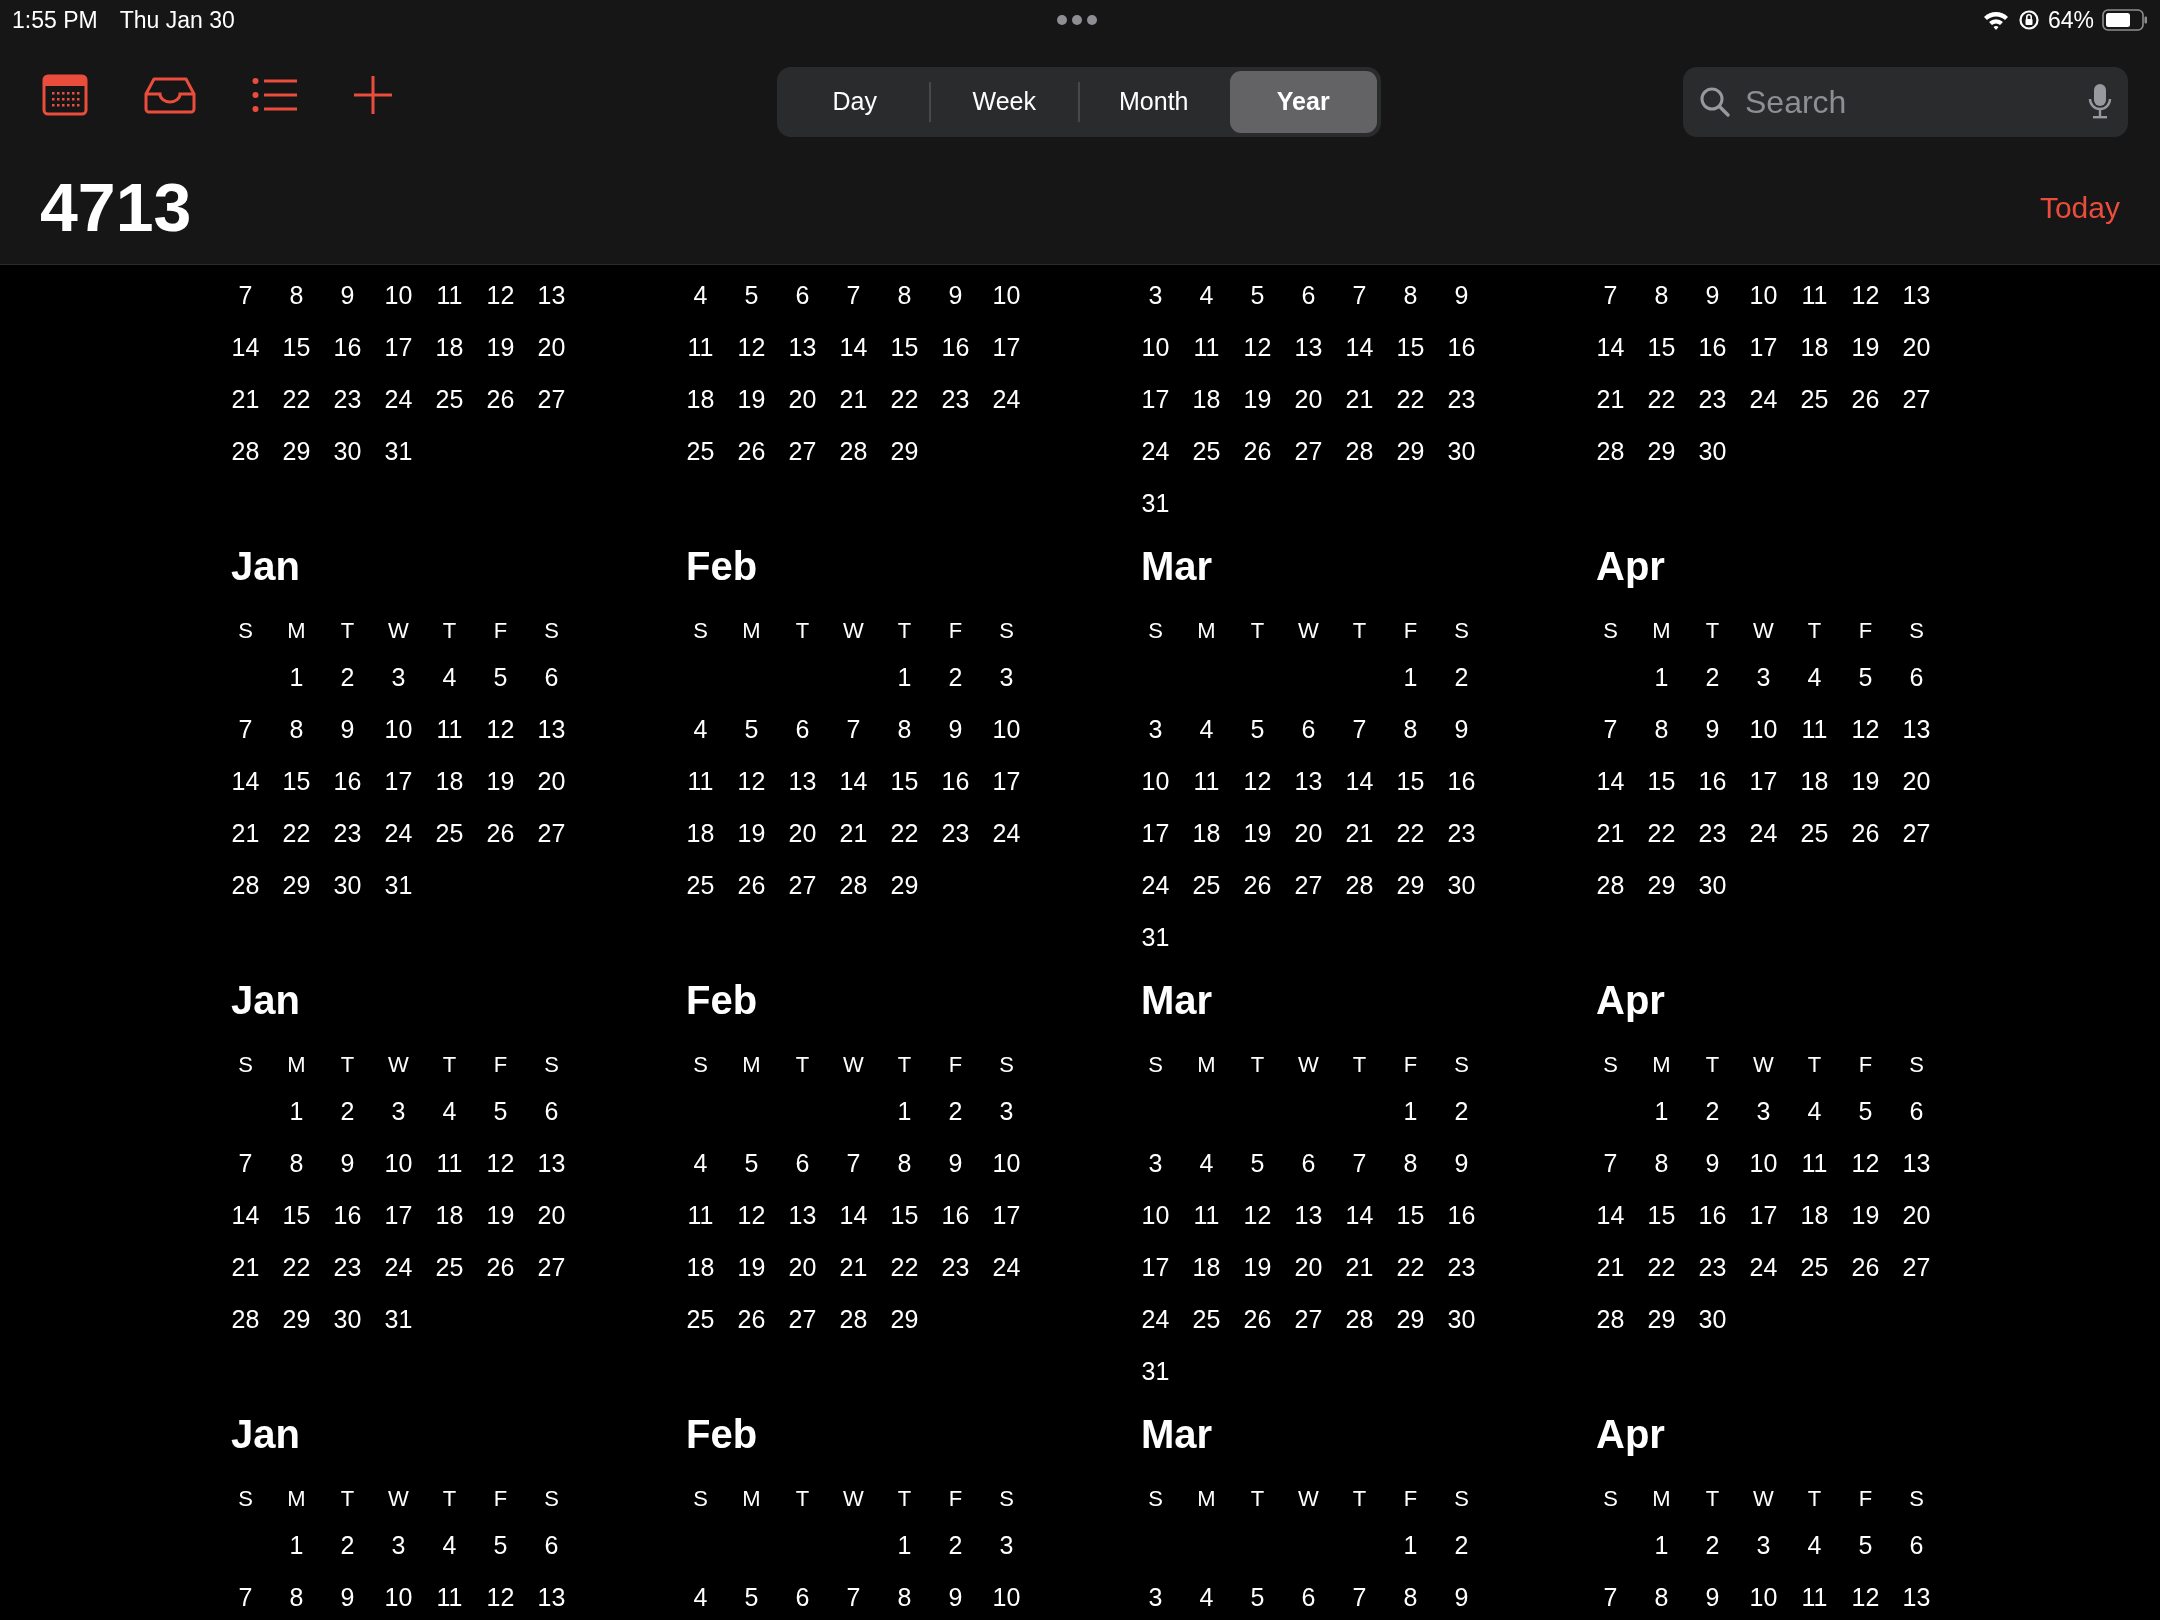 This screenshot has height=1620, width=2160. What do you see at coordinates (1909, 102) in the screenshot?
I see `search-input: Search` at bounding box center [1909, 102].